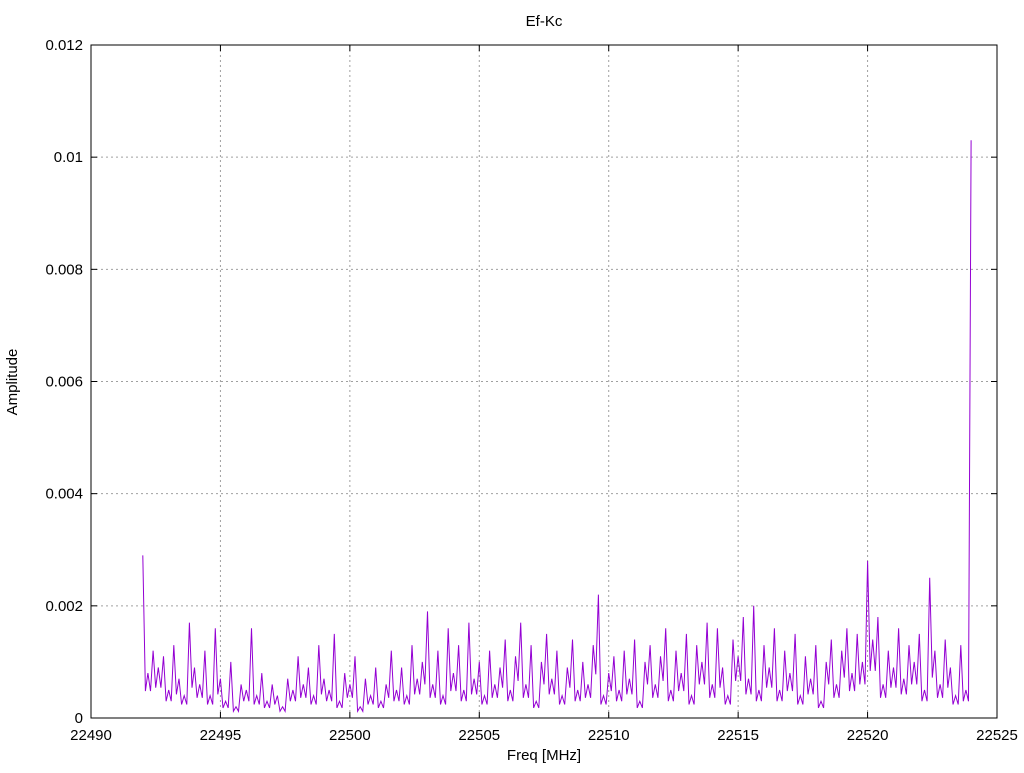  Describe the element at coordinates (64, 494) in the screenshot. I see `y-tick-label: 0.004` at that location.